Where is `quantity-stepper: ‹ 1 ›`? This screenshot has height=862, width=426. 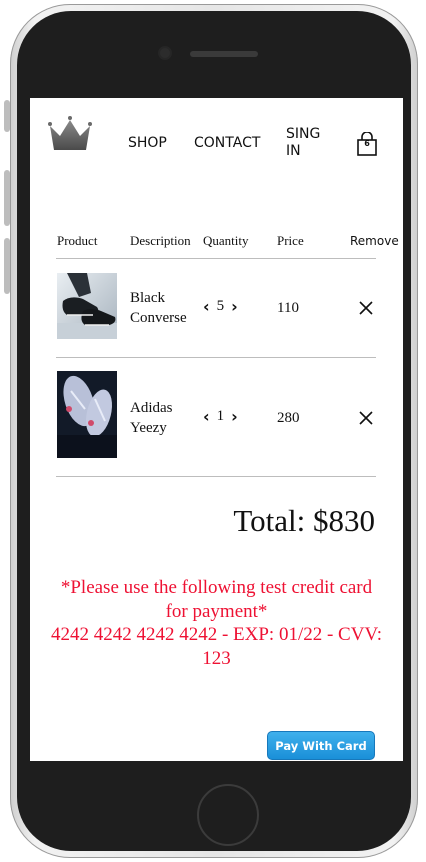
quantity-stepper: ‹ 1 › is located at coordinates (220, 416).